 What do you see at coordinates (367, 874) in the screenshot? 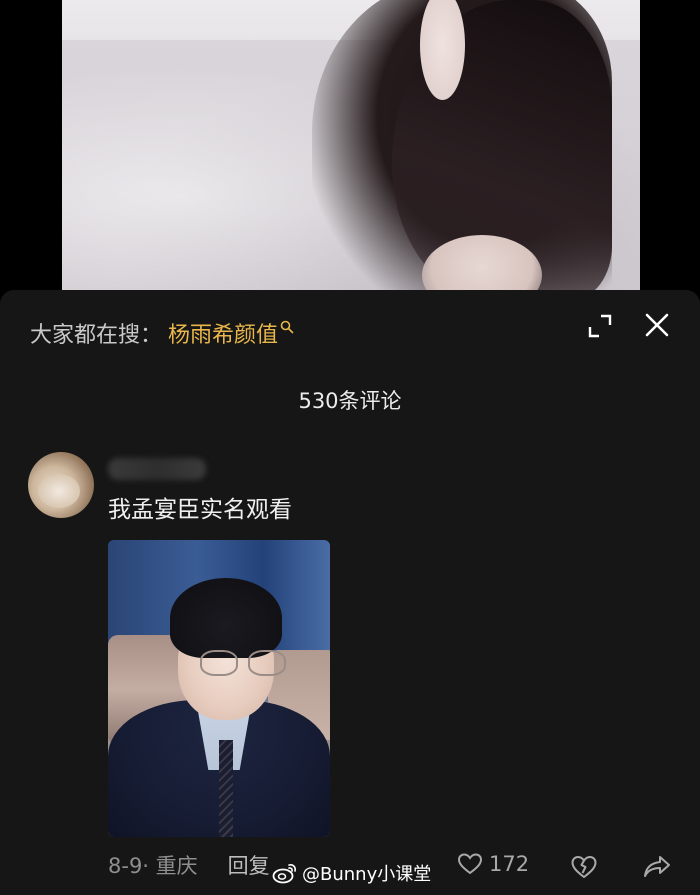
I see `watermark-text: @Bunny小课堂` at bounding box center [367, 874].